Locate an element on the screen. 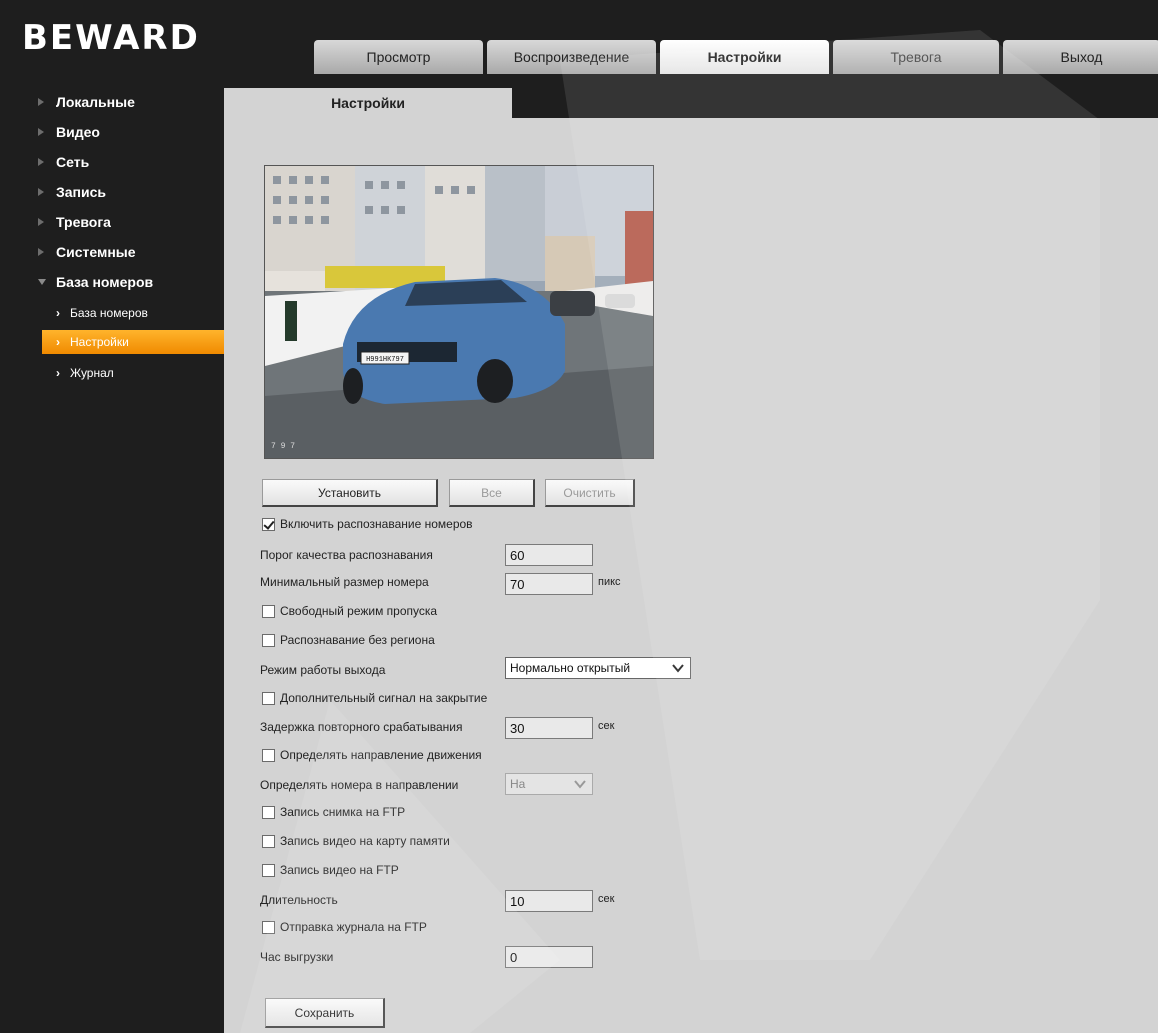  sidebar-item-network: Сеть is located at coordinates (63, 162).